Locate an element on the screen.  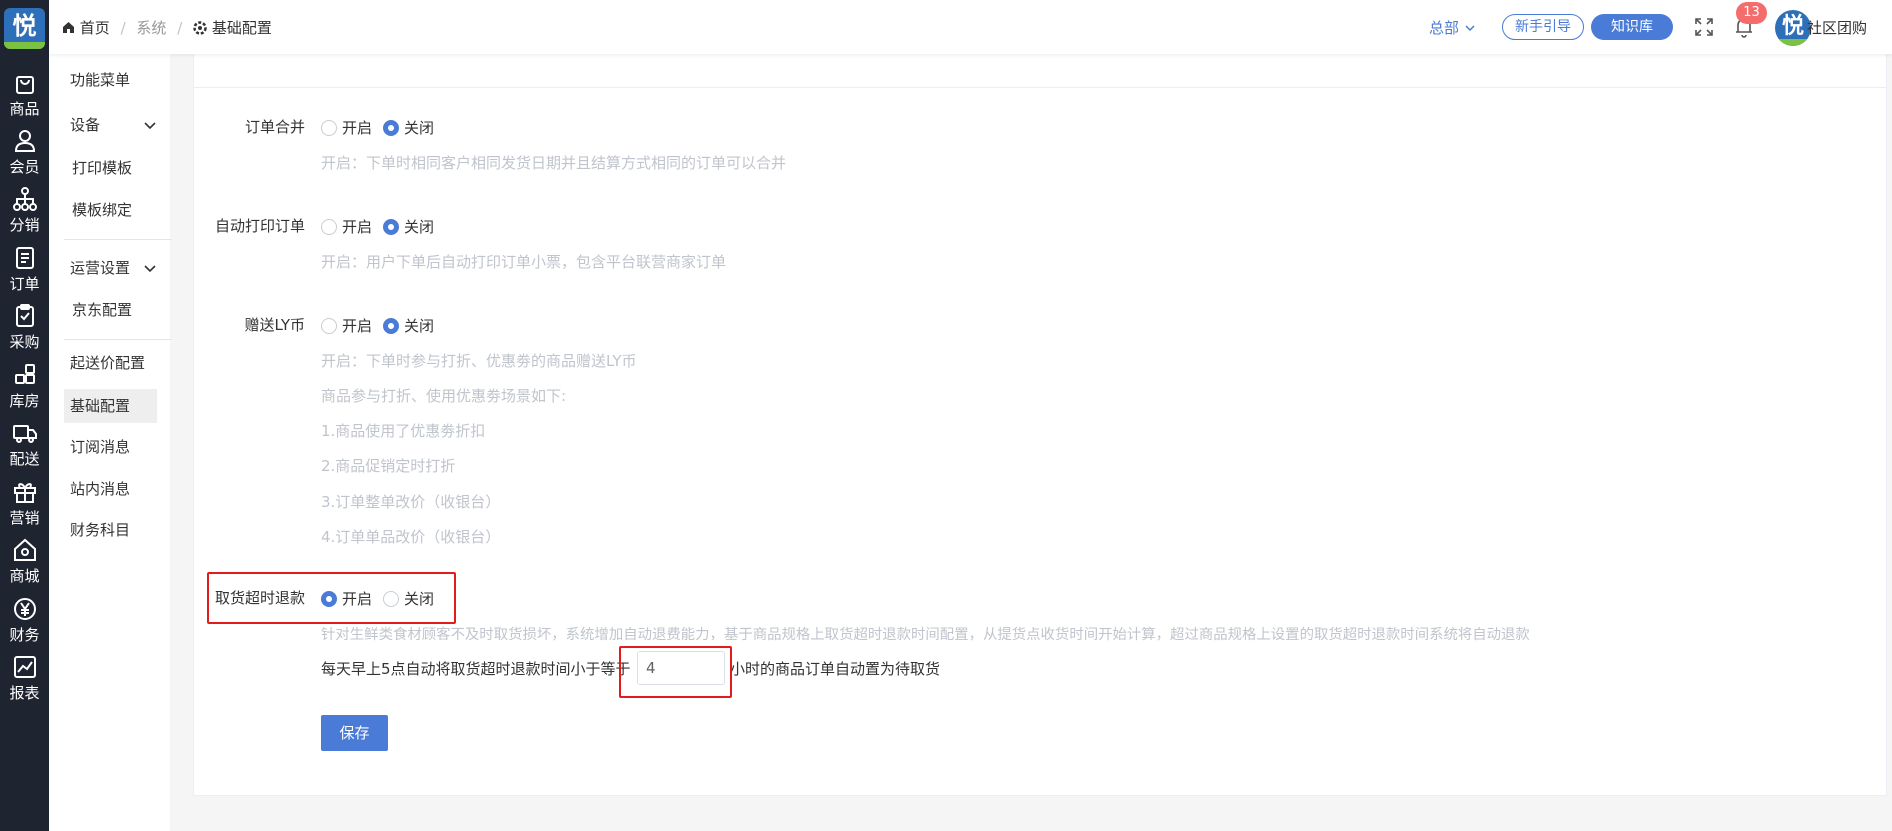
guide-button: 新手引导 is located at coordinates (1543, 27).